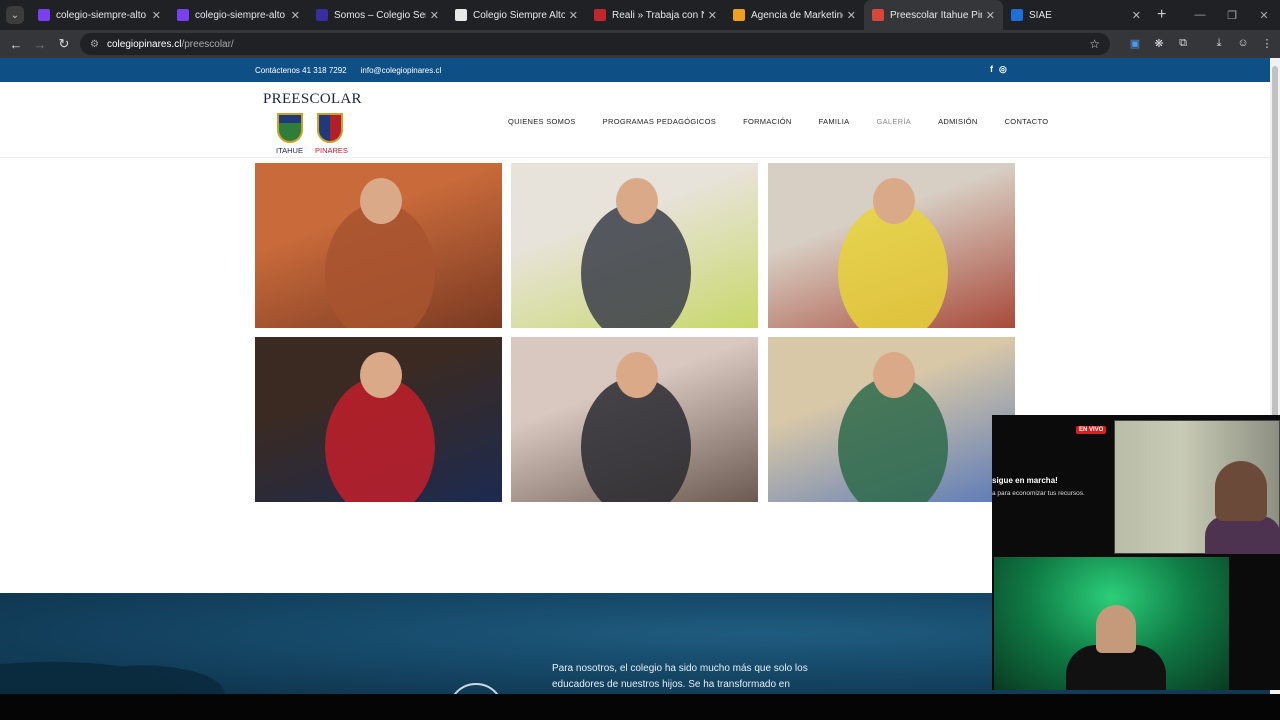 The image size is (1280, 720). I want to click on tab-search-icon: ⌄, so click(15, 15).